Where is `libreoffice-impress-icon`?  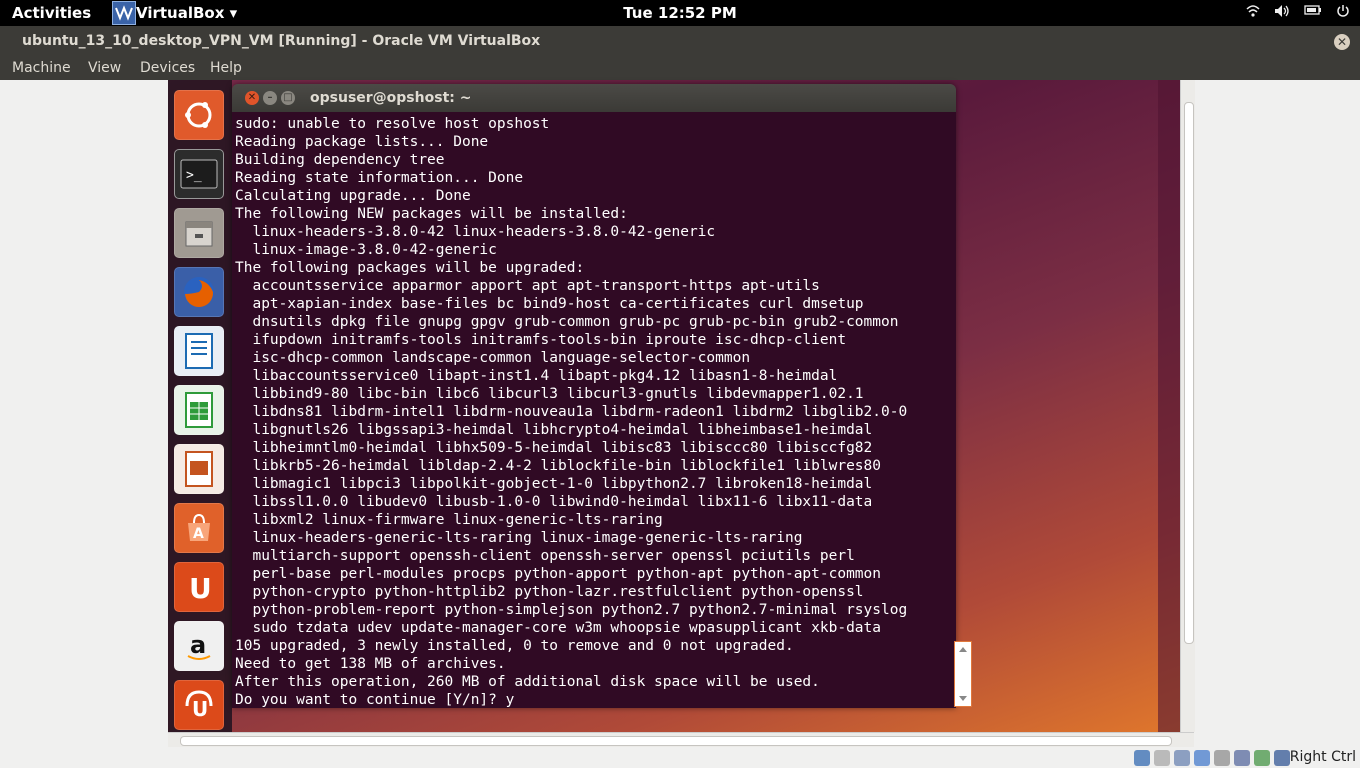
libreoffice-impress-icon is located at coordinates (199, 469).